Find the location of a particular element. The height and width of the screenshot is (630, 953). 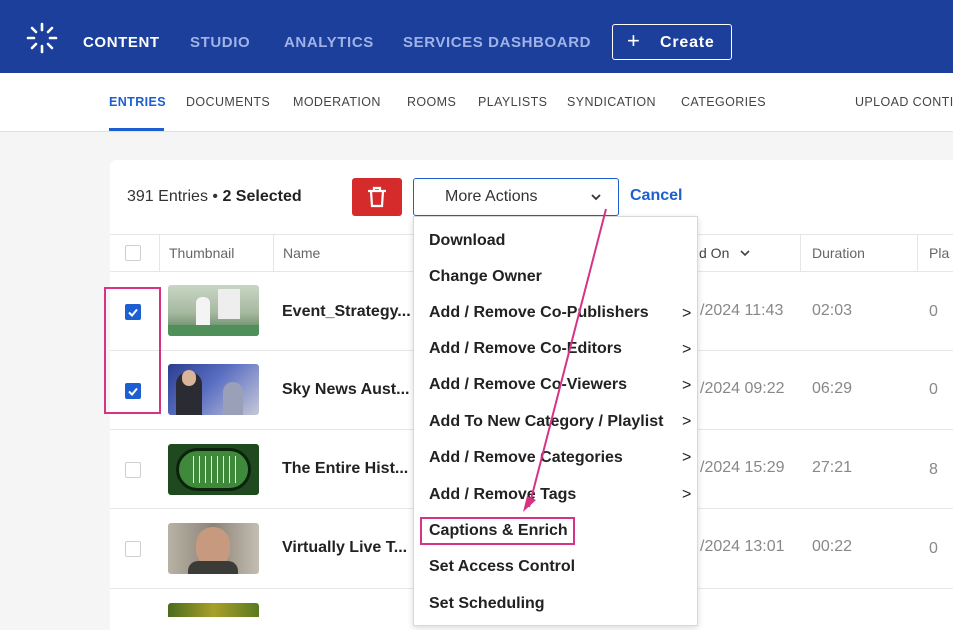

tab-categories: CATEGORIES is located at coordinates (723, 102).